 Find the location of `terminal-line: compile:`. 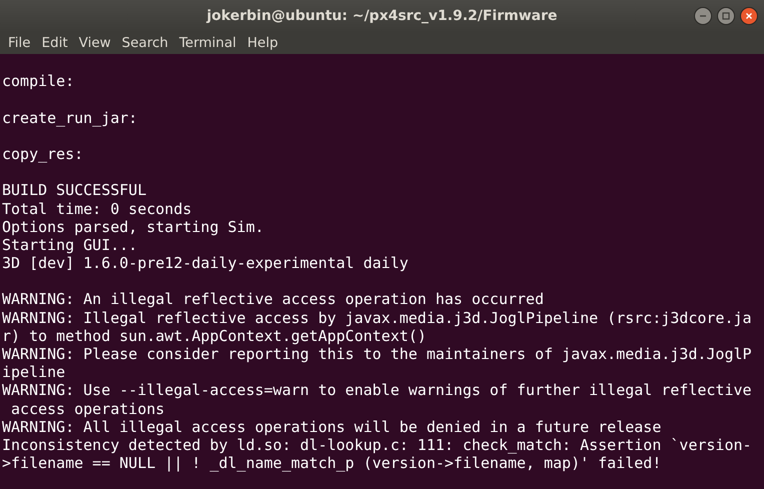

terminal-line: compile: is located at coordinates (39, 81).